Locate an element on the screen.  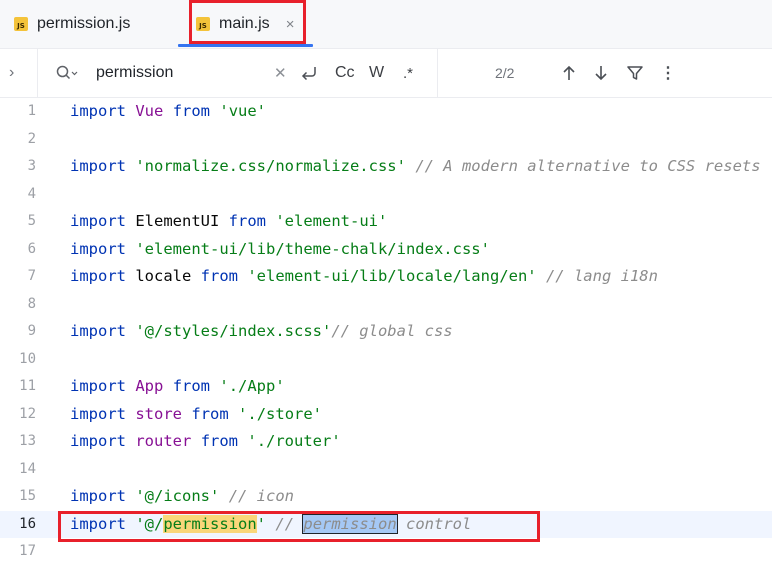
code-text: import App from './App' is located at coordinates (177, 386).